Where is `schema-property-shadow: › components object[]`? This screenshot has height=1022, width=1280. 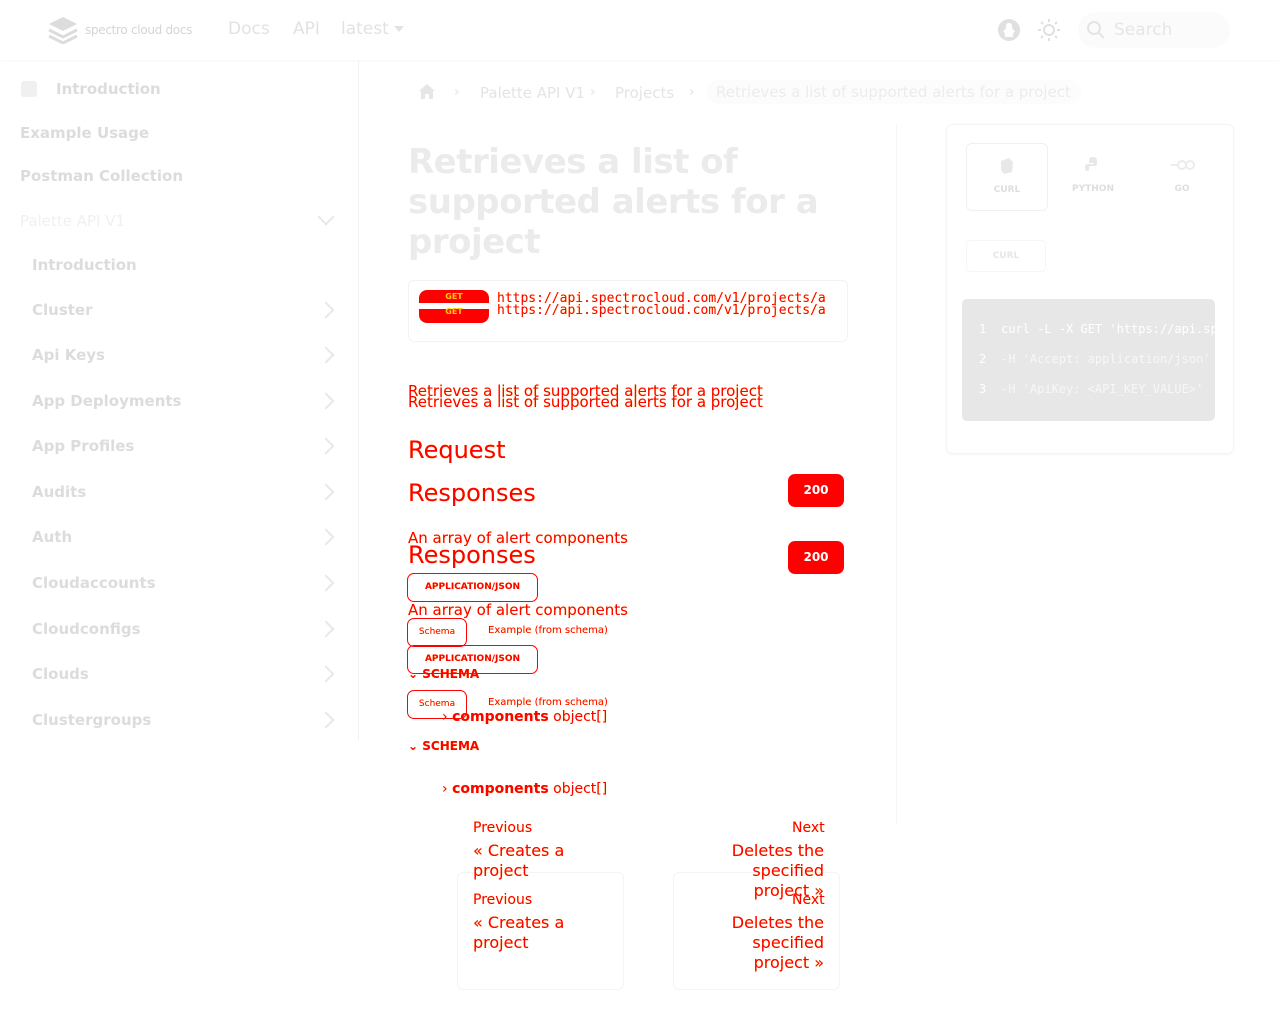 schema-property-shadow: › components object[] is located at coordinates (524, 789).